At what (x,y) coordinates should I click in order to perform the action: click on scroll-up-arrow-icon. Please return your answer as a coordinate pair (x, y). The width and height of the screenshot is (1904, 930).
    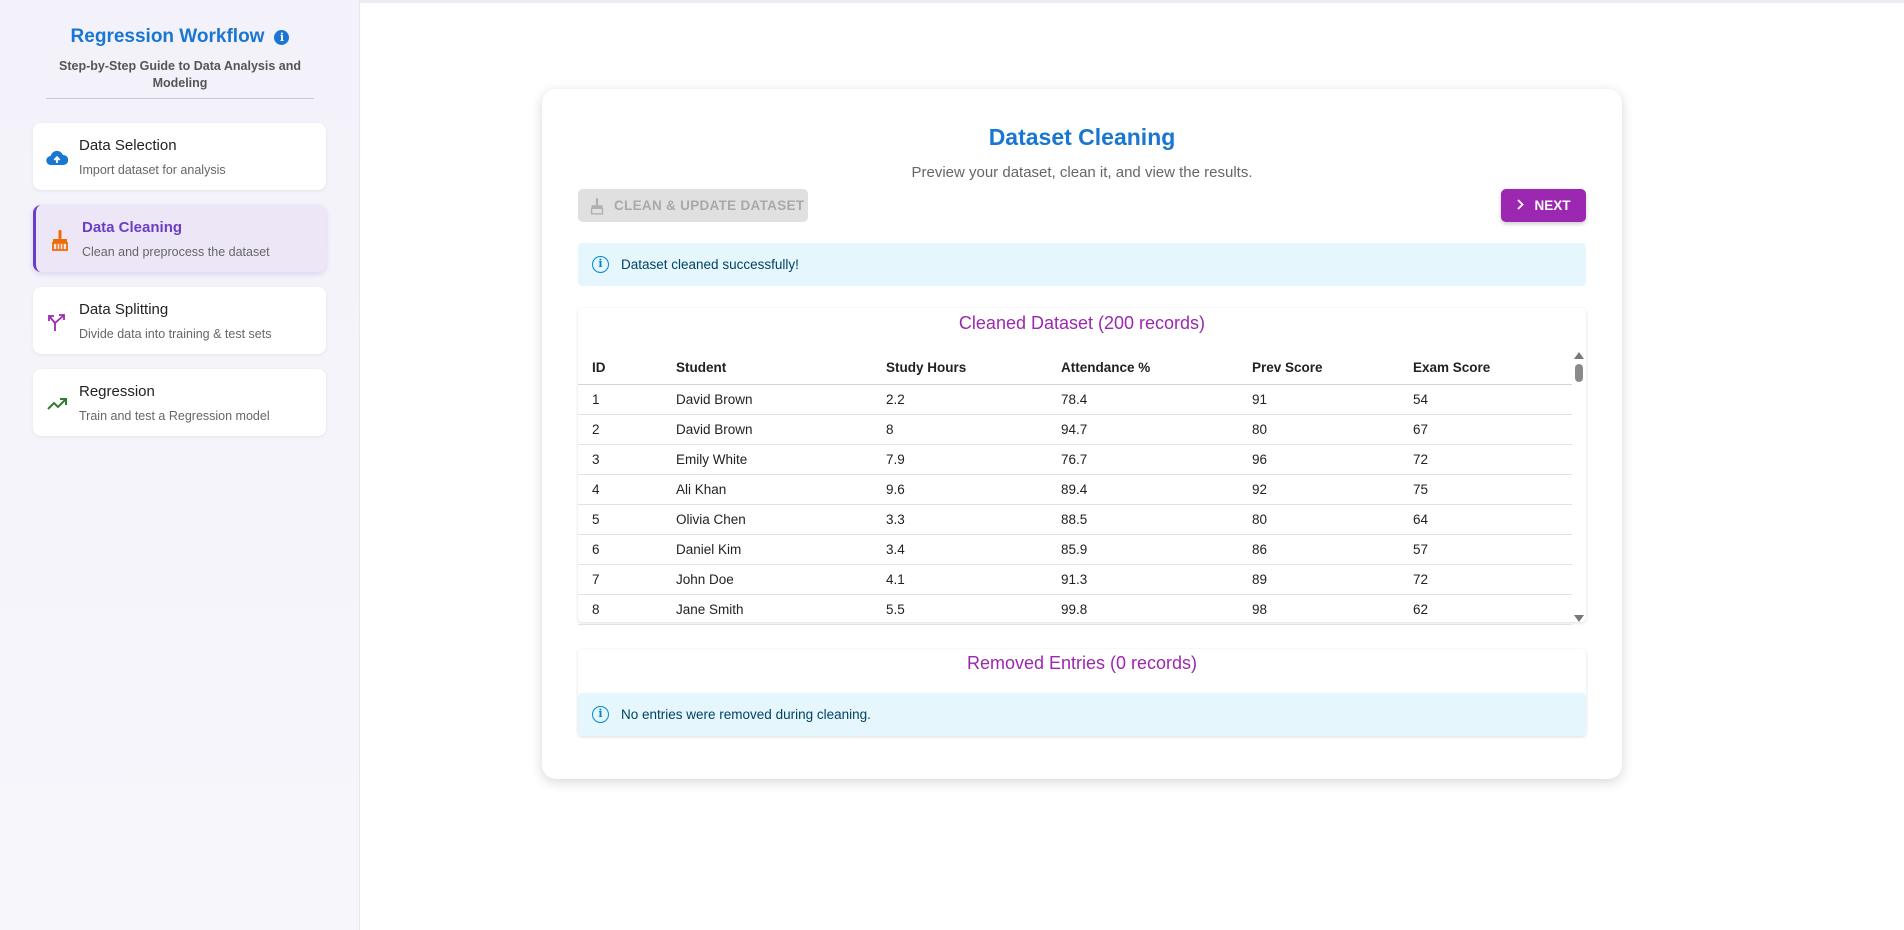
    Looking at the image, I should click on (1579, 355).